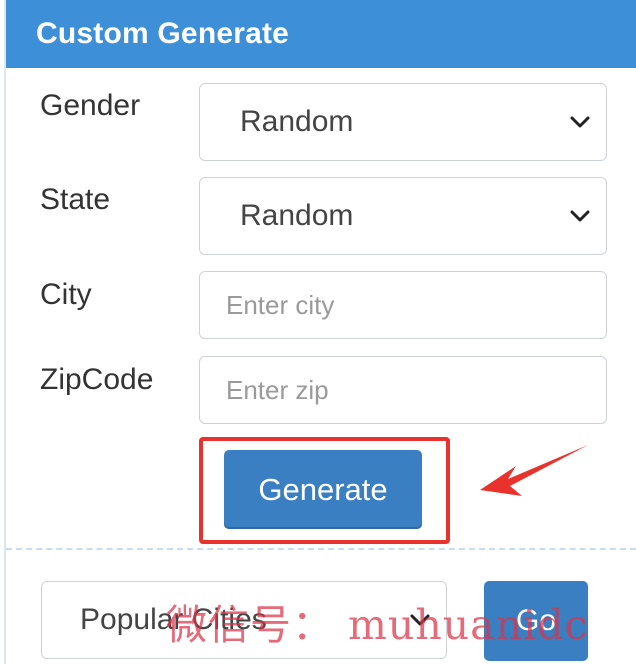  I want to click on state-select-value: Random, so click(297, 215).